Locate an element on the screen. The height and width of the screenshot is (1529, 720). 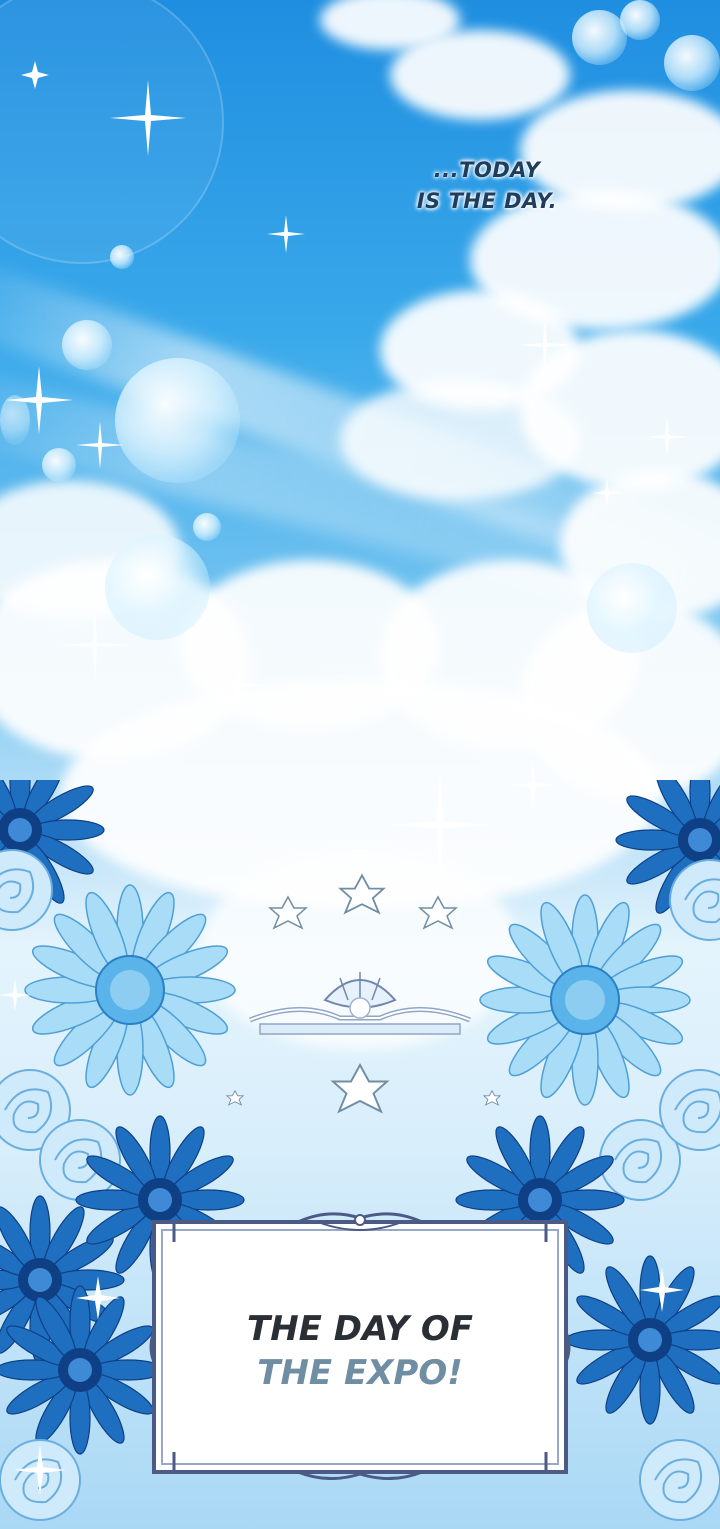
caption-line-1: ...TODAY is located at coordinates (487, 170).